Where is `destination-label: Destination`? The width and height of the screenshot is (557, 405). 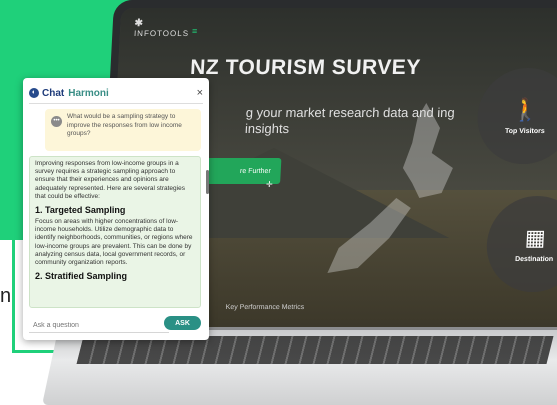 destination-label: Destination is located at coordinates (534, 259).